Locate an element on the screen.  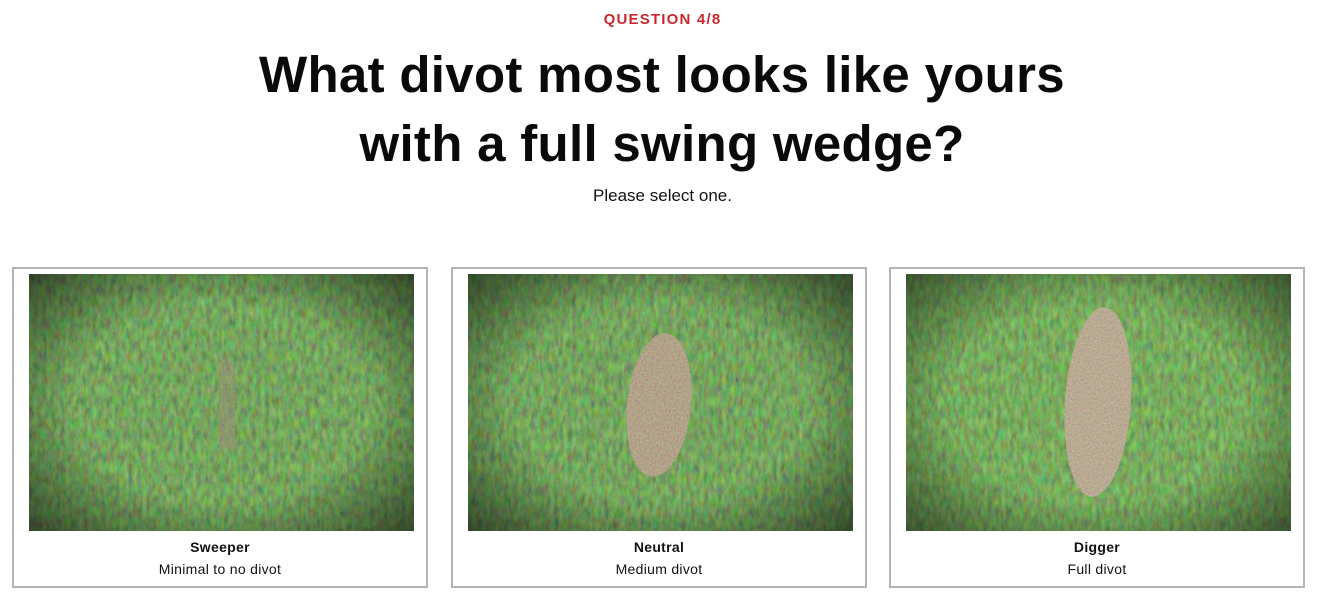
option-title: Digger is located at coordinates (1097, 547).